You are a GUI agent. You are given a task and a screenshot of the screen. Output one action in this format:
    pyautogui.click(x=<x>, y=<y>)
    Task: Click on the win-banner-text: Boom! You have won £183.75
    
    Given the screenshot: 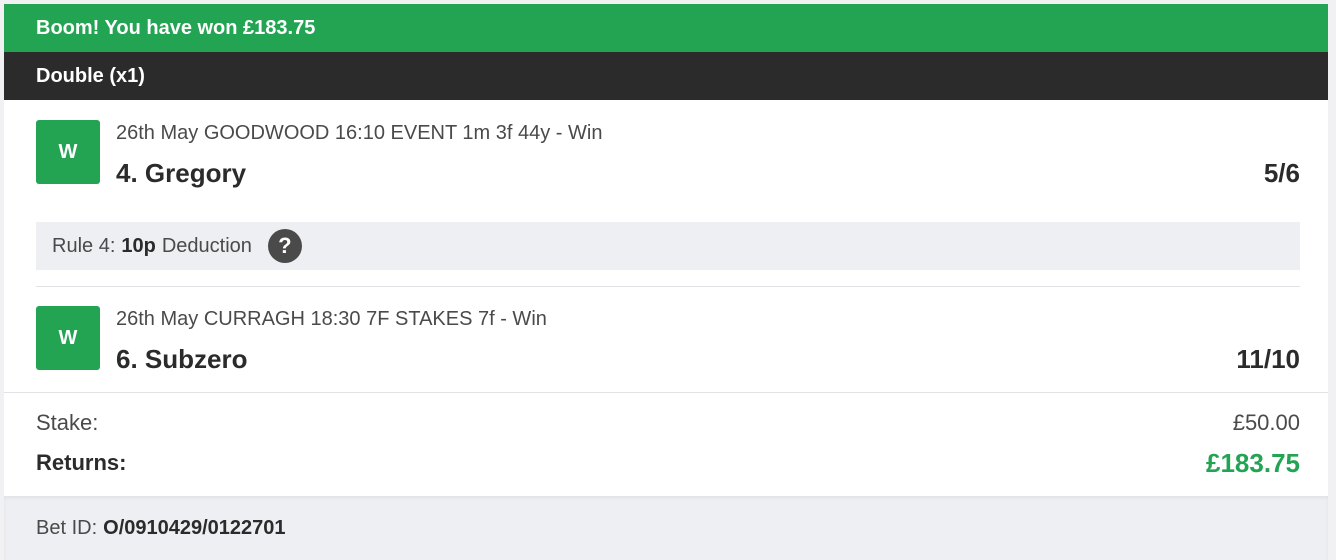 What is the action you would take?
    pyautogui.click(x=176, y=27)
    